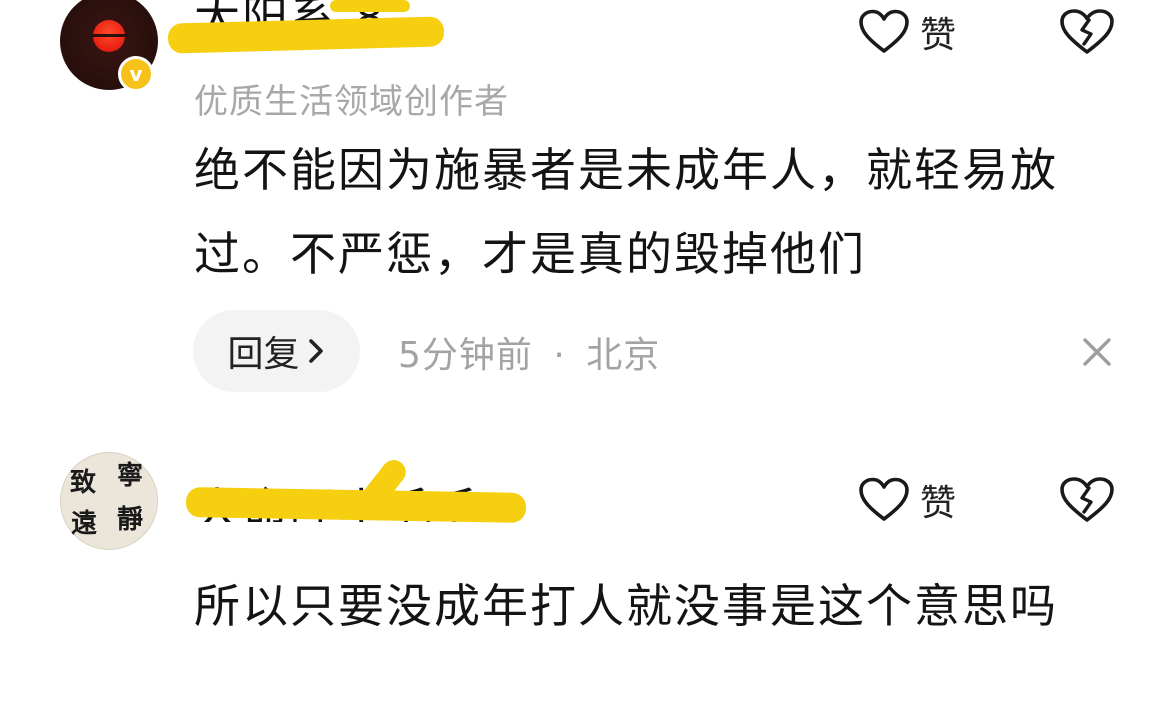 The width and height of the screenshot is (1170, 720). What do you see at coordinates (351, 102) in the screenshot?
I see `creator-tag: 优质生活领域创作者` at bounding box center [351, 102].